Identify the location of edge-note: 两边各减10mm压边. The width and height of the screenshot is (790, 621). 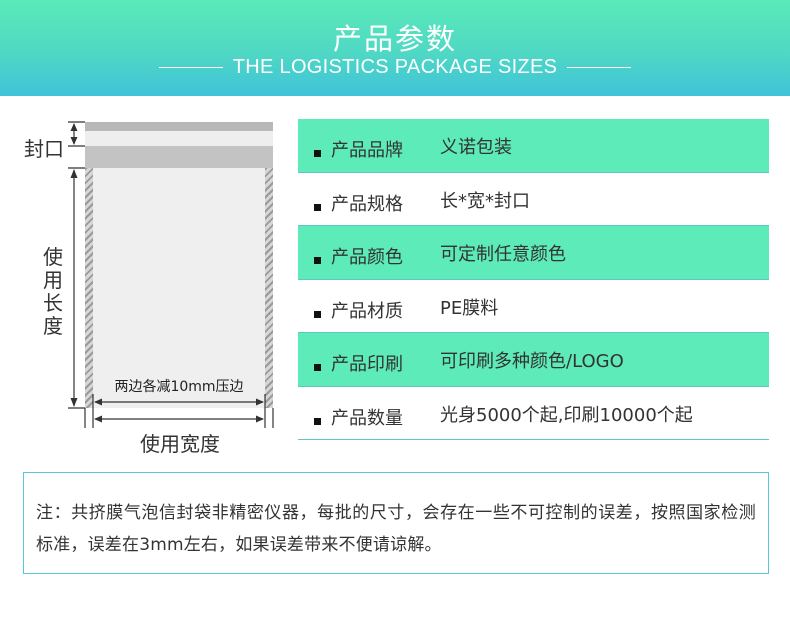
(179, 387).